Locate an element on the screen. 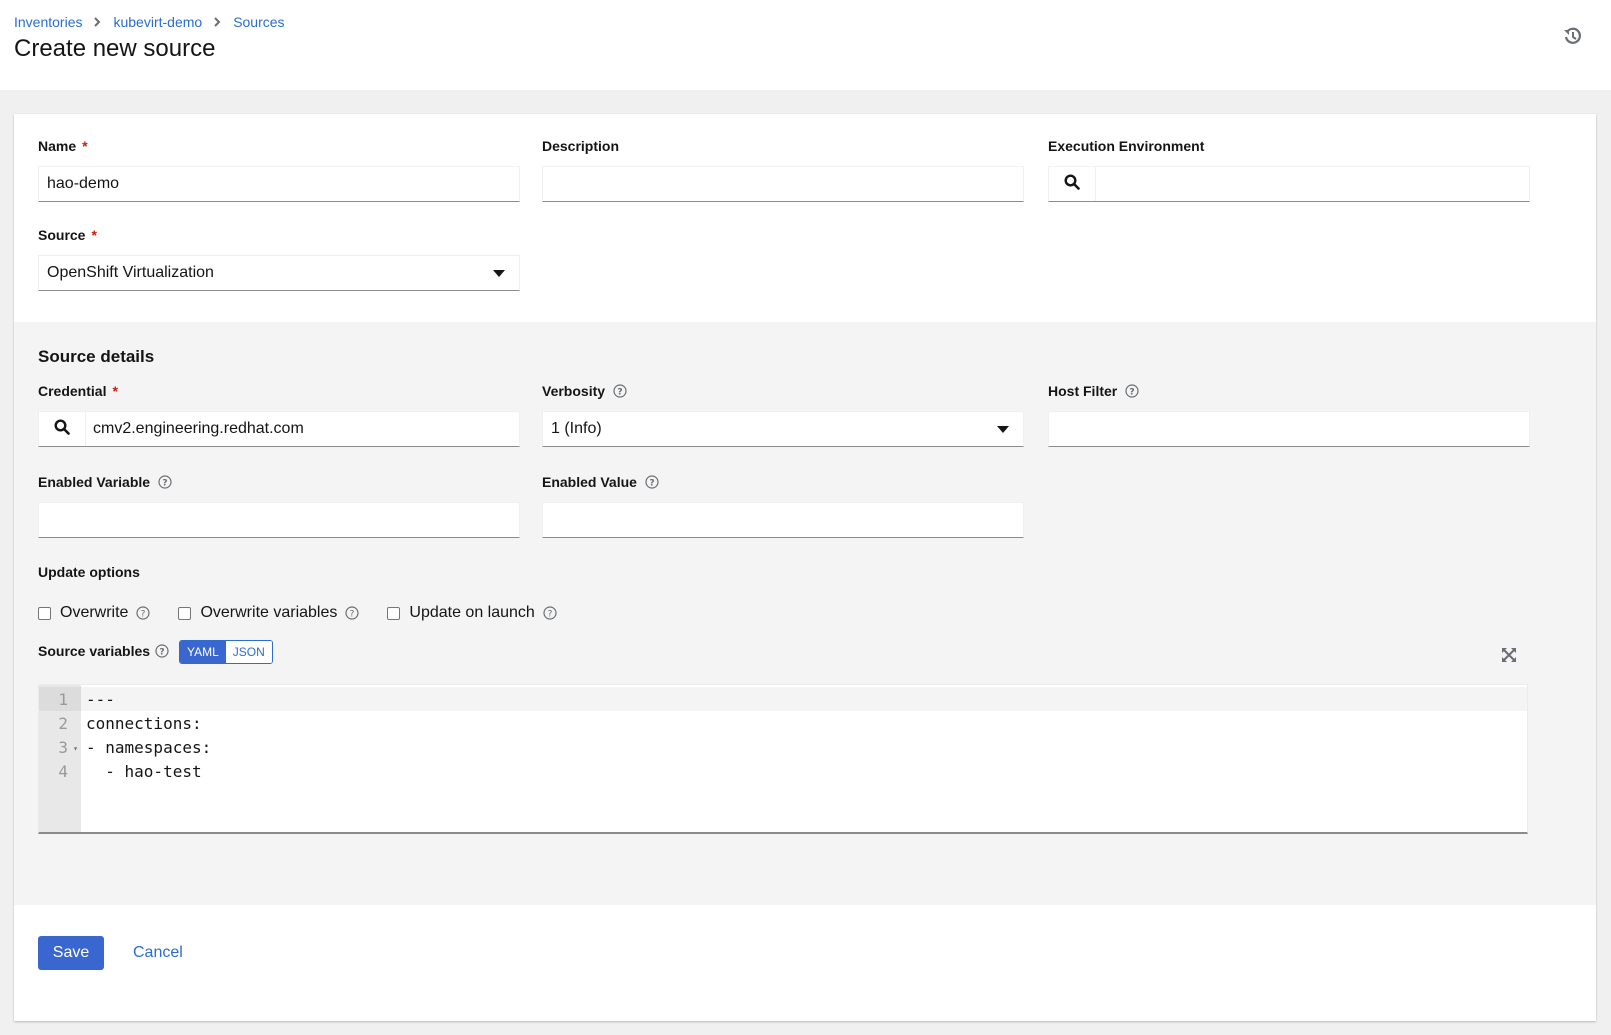 This screenshot has height=1035, width=1611. enabled-variable-input is located at coordinates (279, 520).